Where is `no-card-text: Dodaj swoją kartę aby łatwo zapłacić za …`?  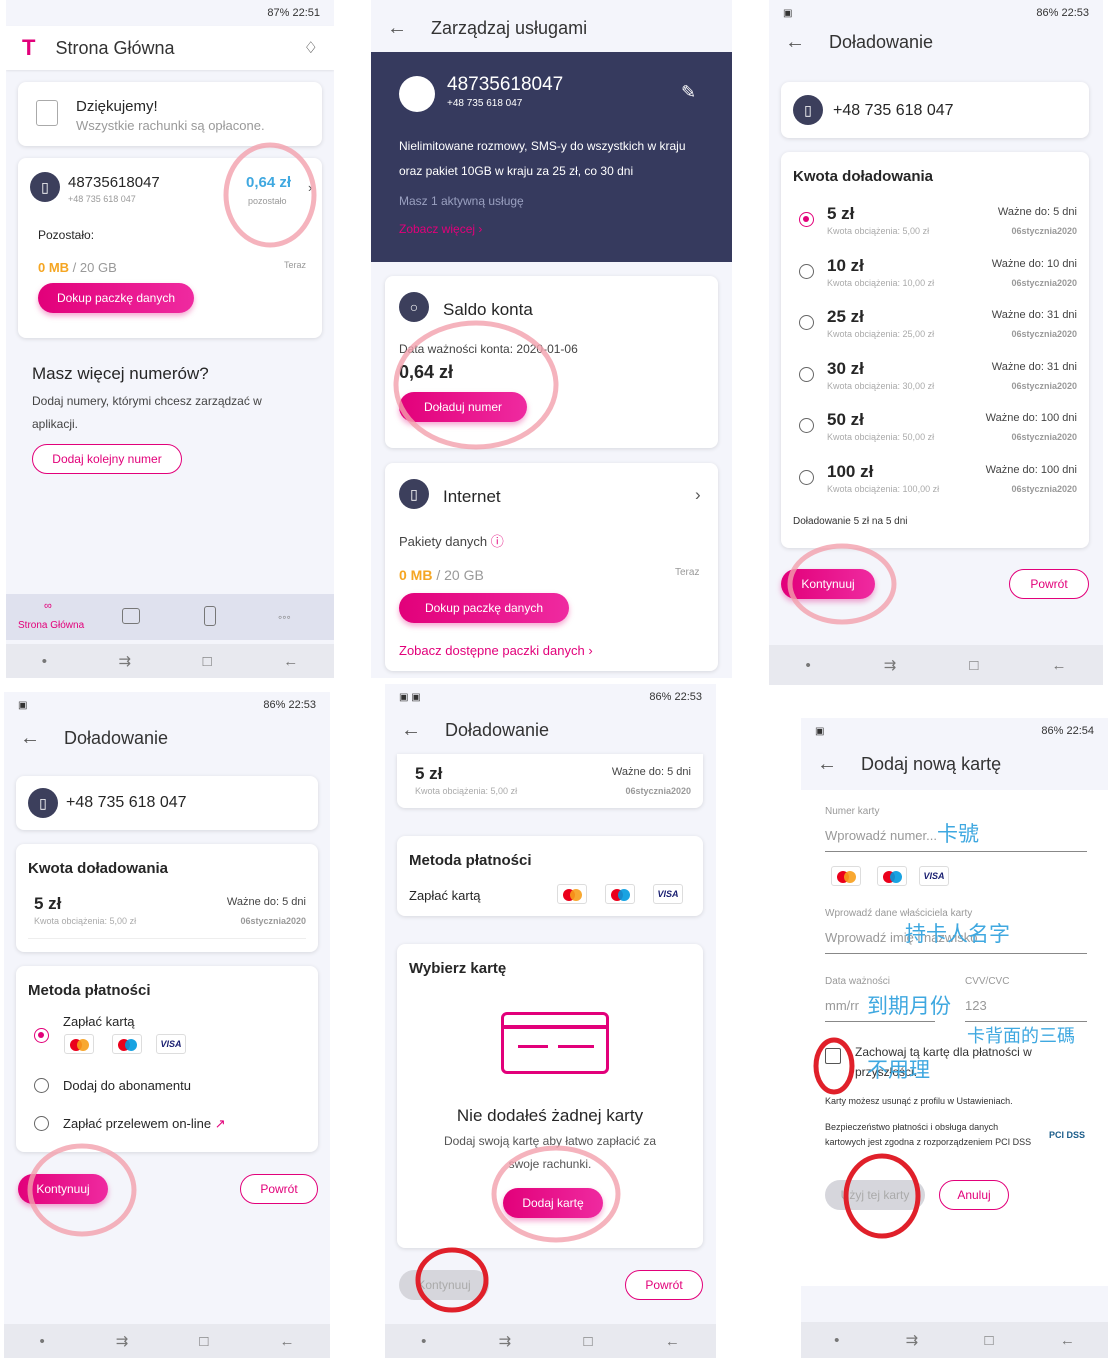
no-card-text: Dodaj swoją kartę aby łatwo zapłacić za … is located at coordinates (550, 1152).